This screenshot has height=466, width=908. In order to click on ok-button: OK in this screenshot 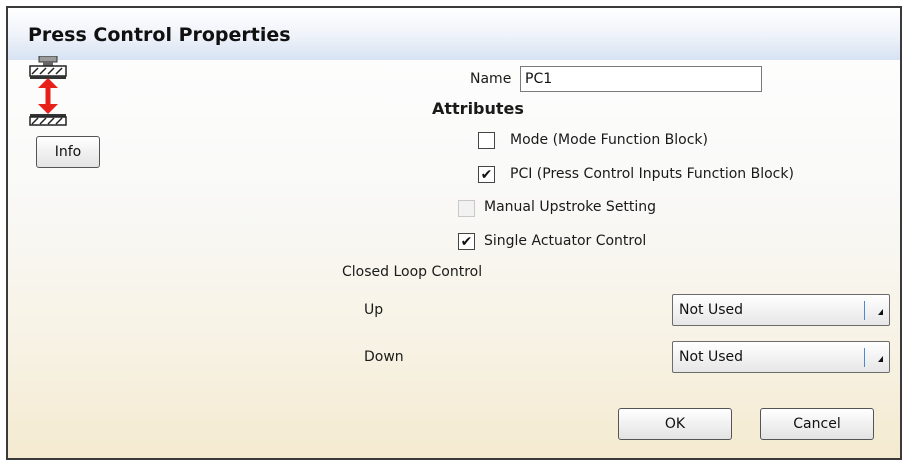, I will do `click(675, 424)`.